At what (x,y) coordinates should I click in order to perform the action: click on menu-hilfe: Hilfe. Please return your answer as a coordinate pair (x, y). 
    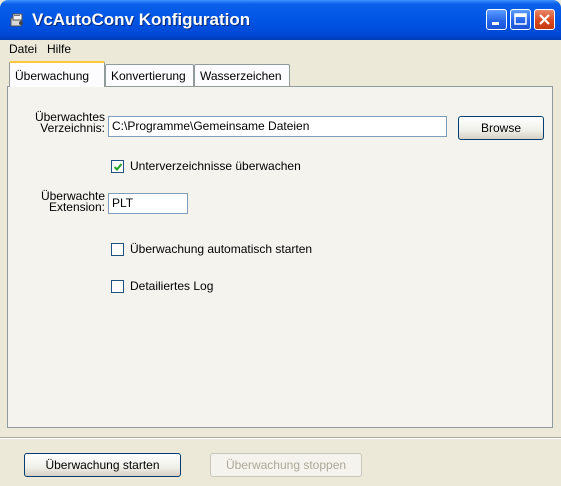
    Looking at the image, I should click on (59, 49).